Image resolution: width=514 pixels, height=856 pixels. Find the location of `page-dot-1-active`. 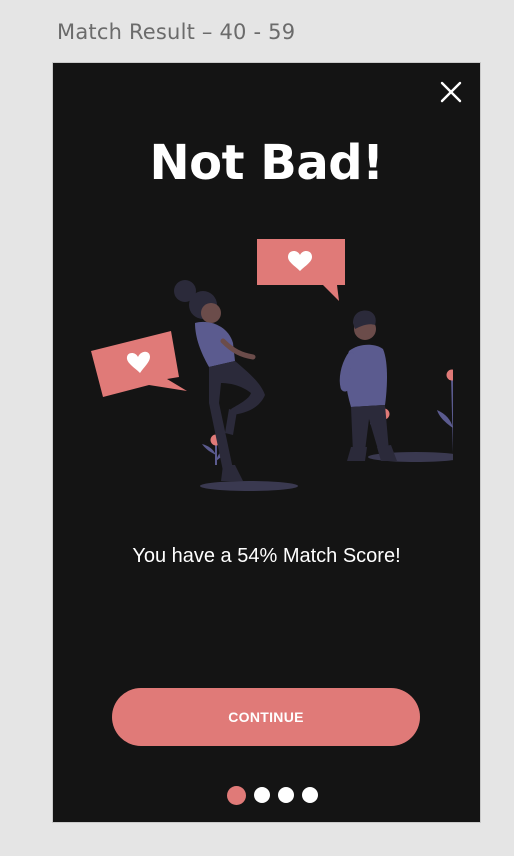

page-dot-1-active is located at coordinates (236, 795).